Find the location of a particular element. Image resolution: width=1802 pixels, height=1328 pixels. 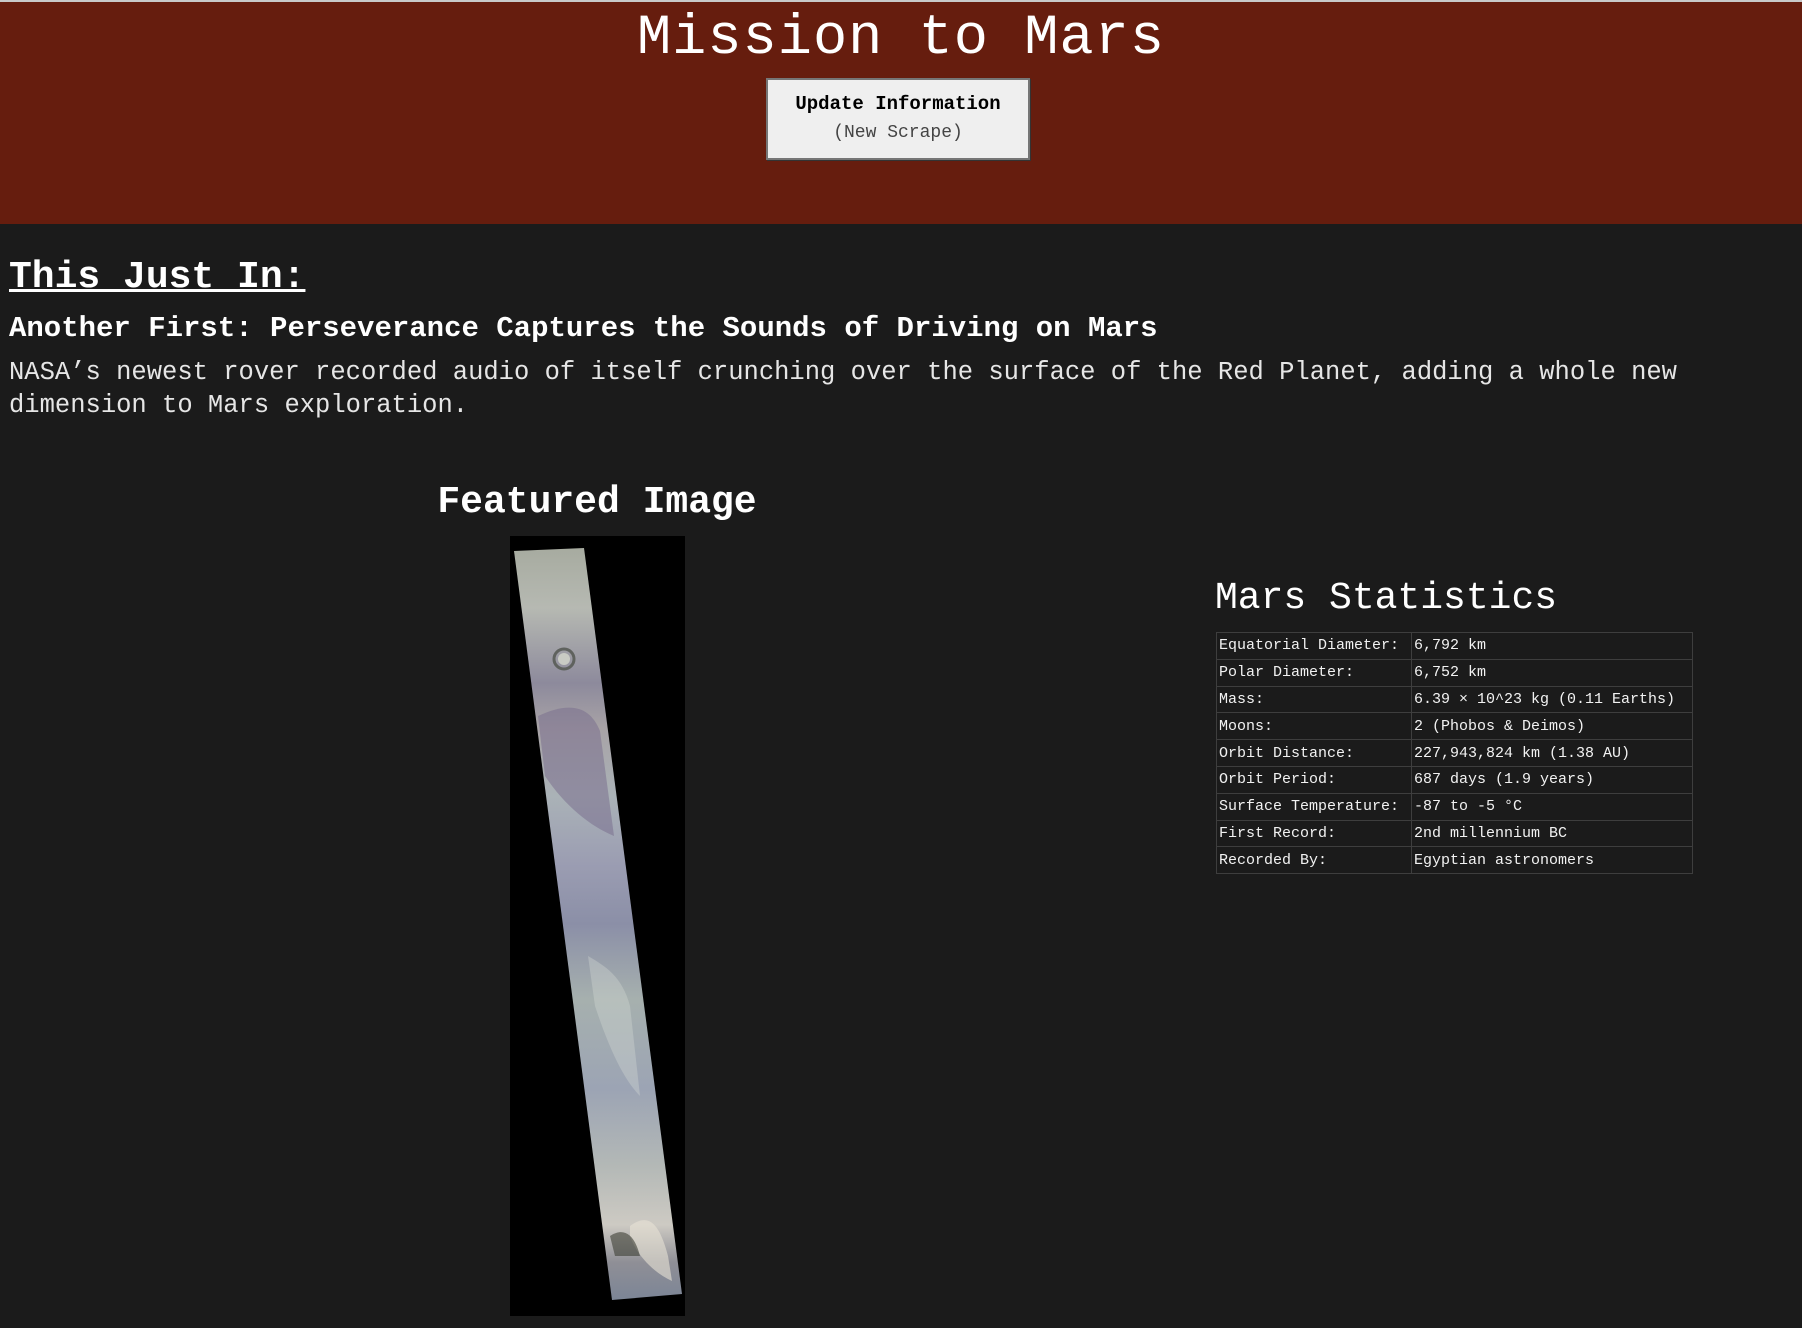

table-row: Mass: 6.39 × 10^23 kg (0.11 Earths) is located at coordinates (1454, 699).